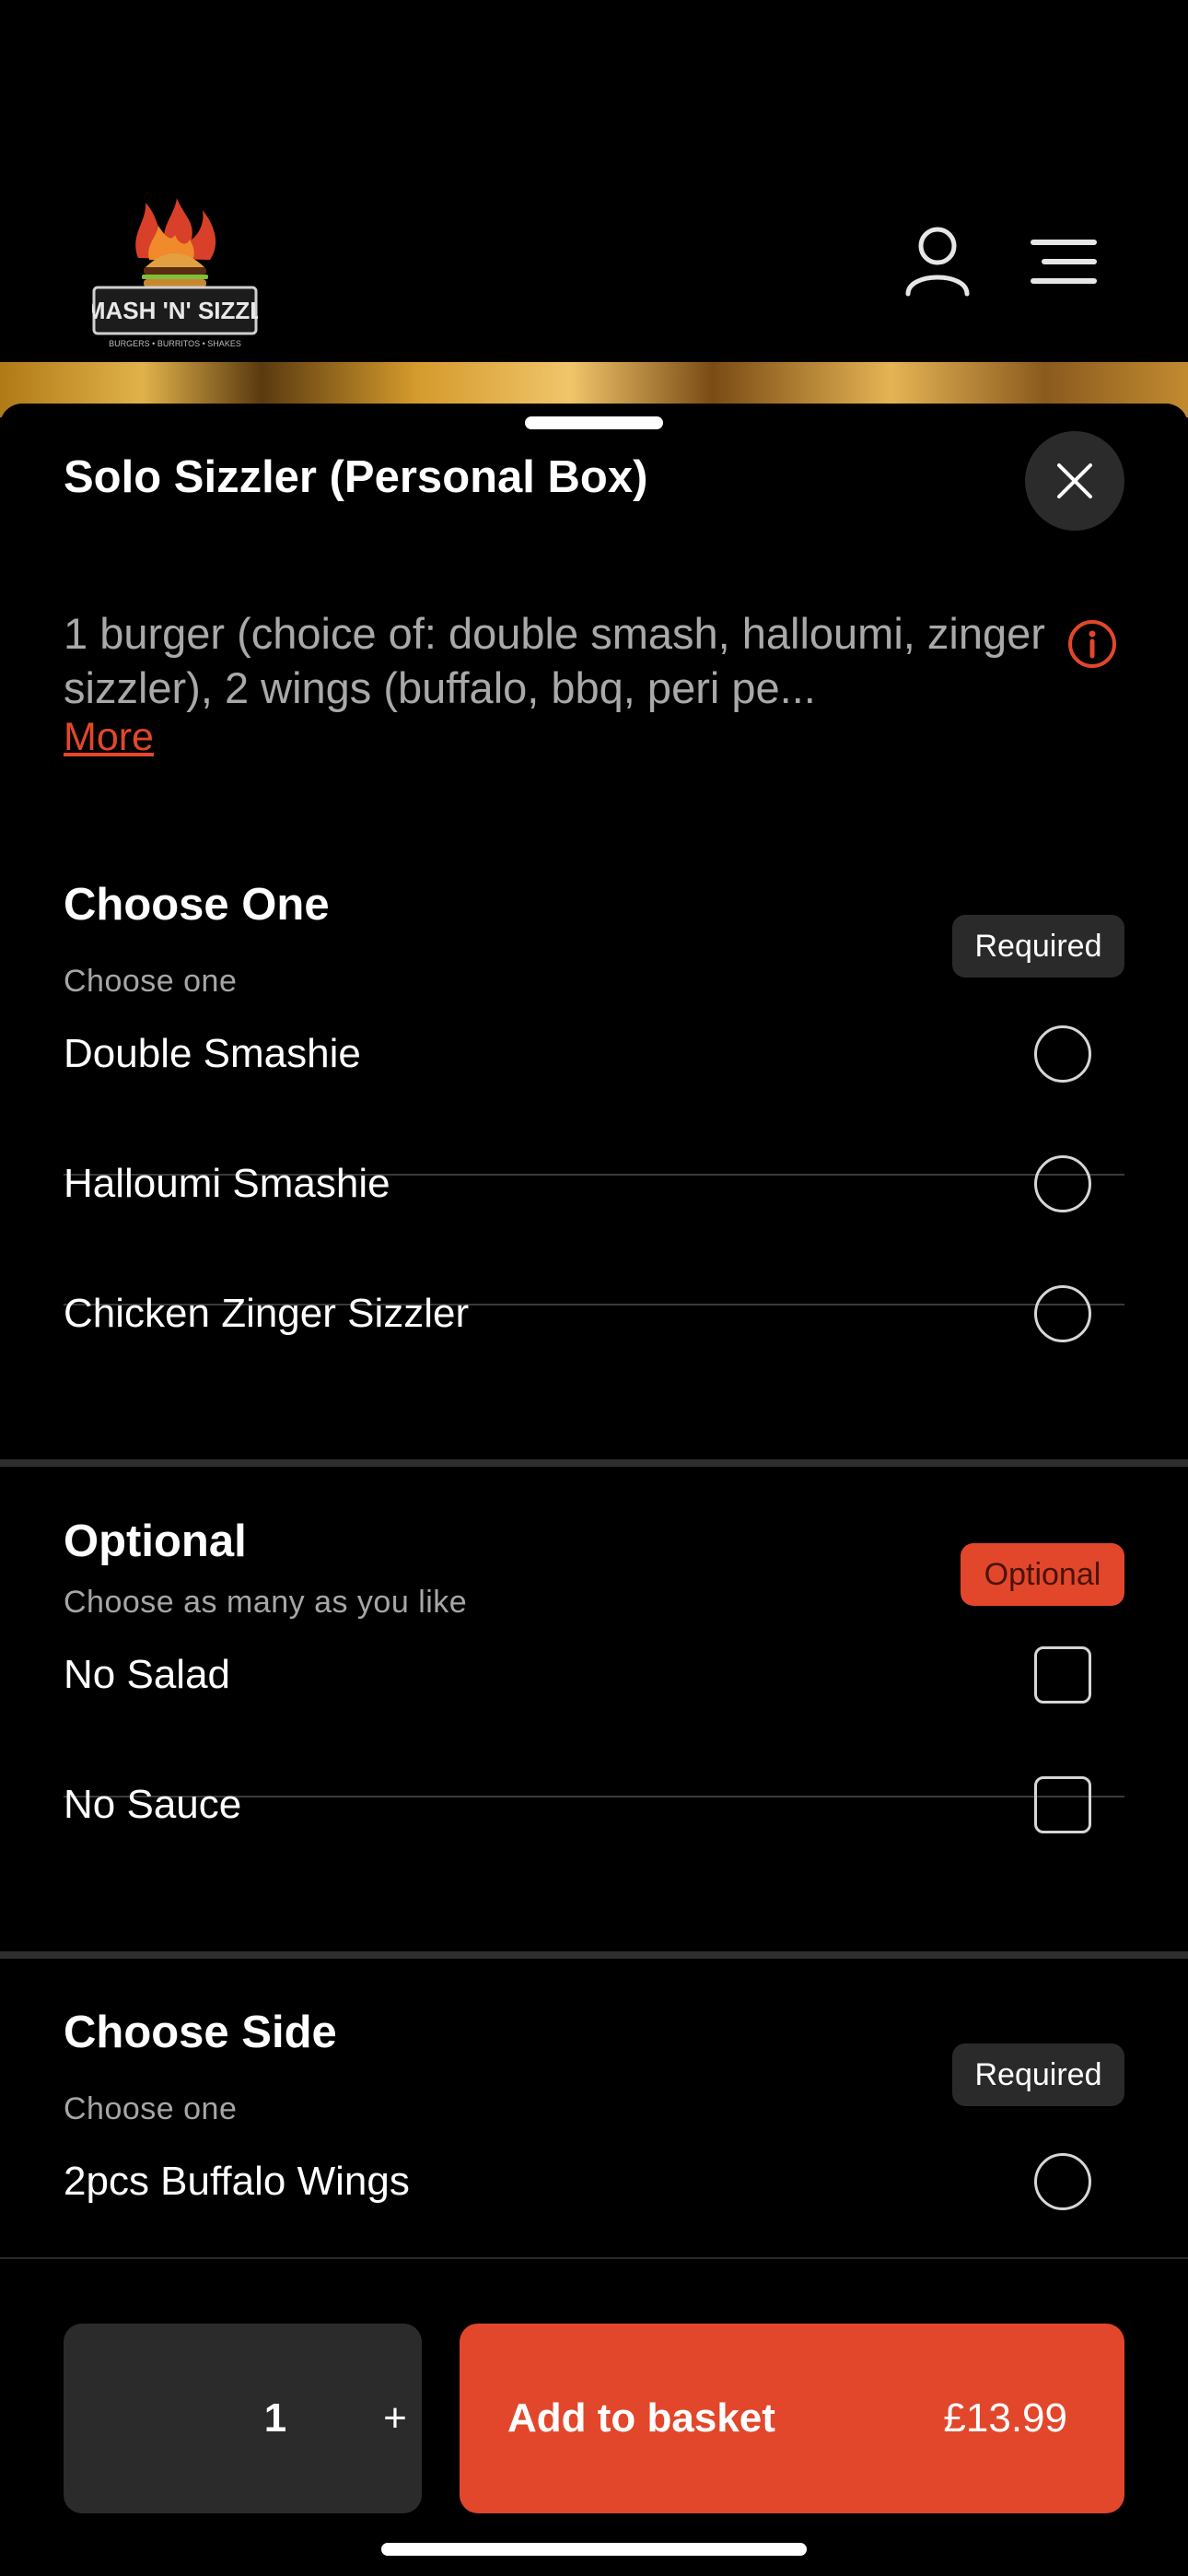 The image size is (1188, 2576). Describe the element at coordinates (155, 1541) in the screenshot. I see `section-title-optional: Optional` at that location.